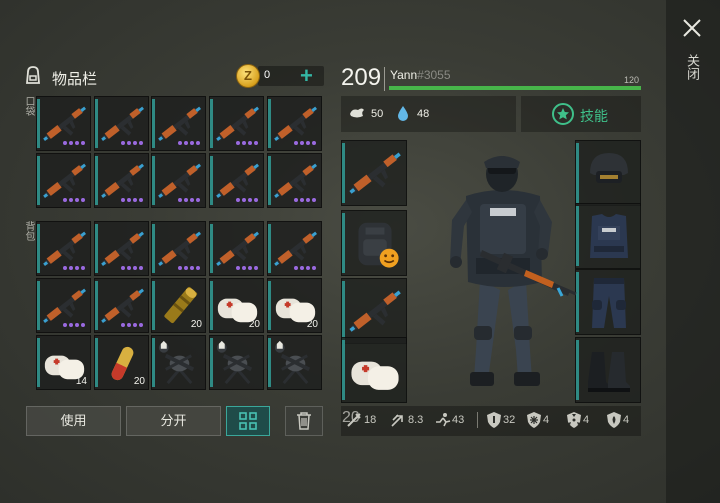 Image resolution: width=720 pixels, height=503 pixels. I want to click on toxic-resist-icon, so click(614, 420).